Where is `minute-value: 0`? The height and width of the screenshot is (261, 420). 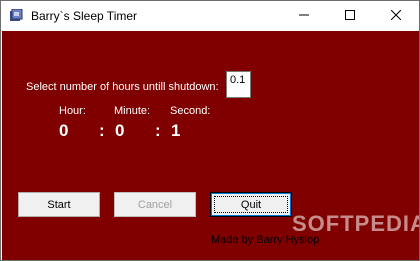 minute-value: 0 is located at coordinates (120, 130).